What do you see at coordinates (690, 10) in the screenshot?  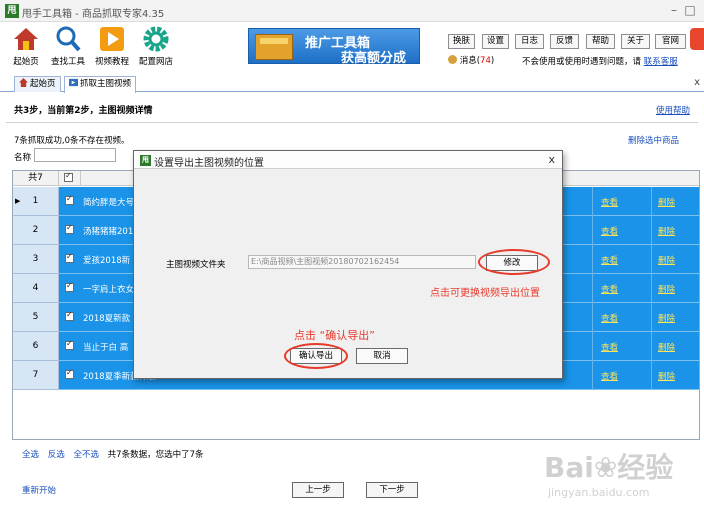 I see `maximize-button: □` at bounding box center [690, 10].